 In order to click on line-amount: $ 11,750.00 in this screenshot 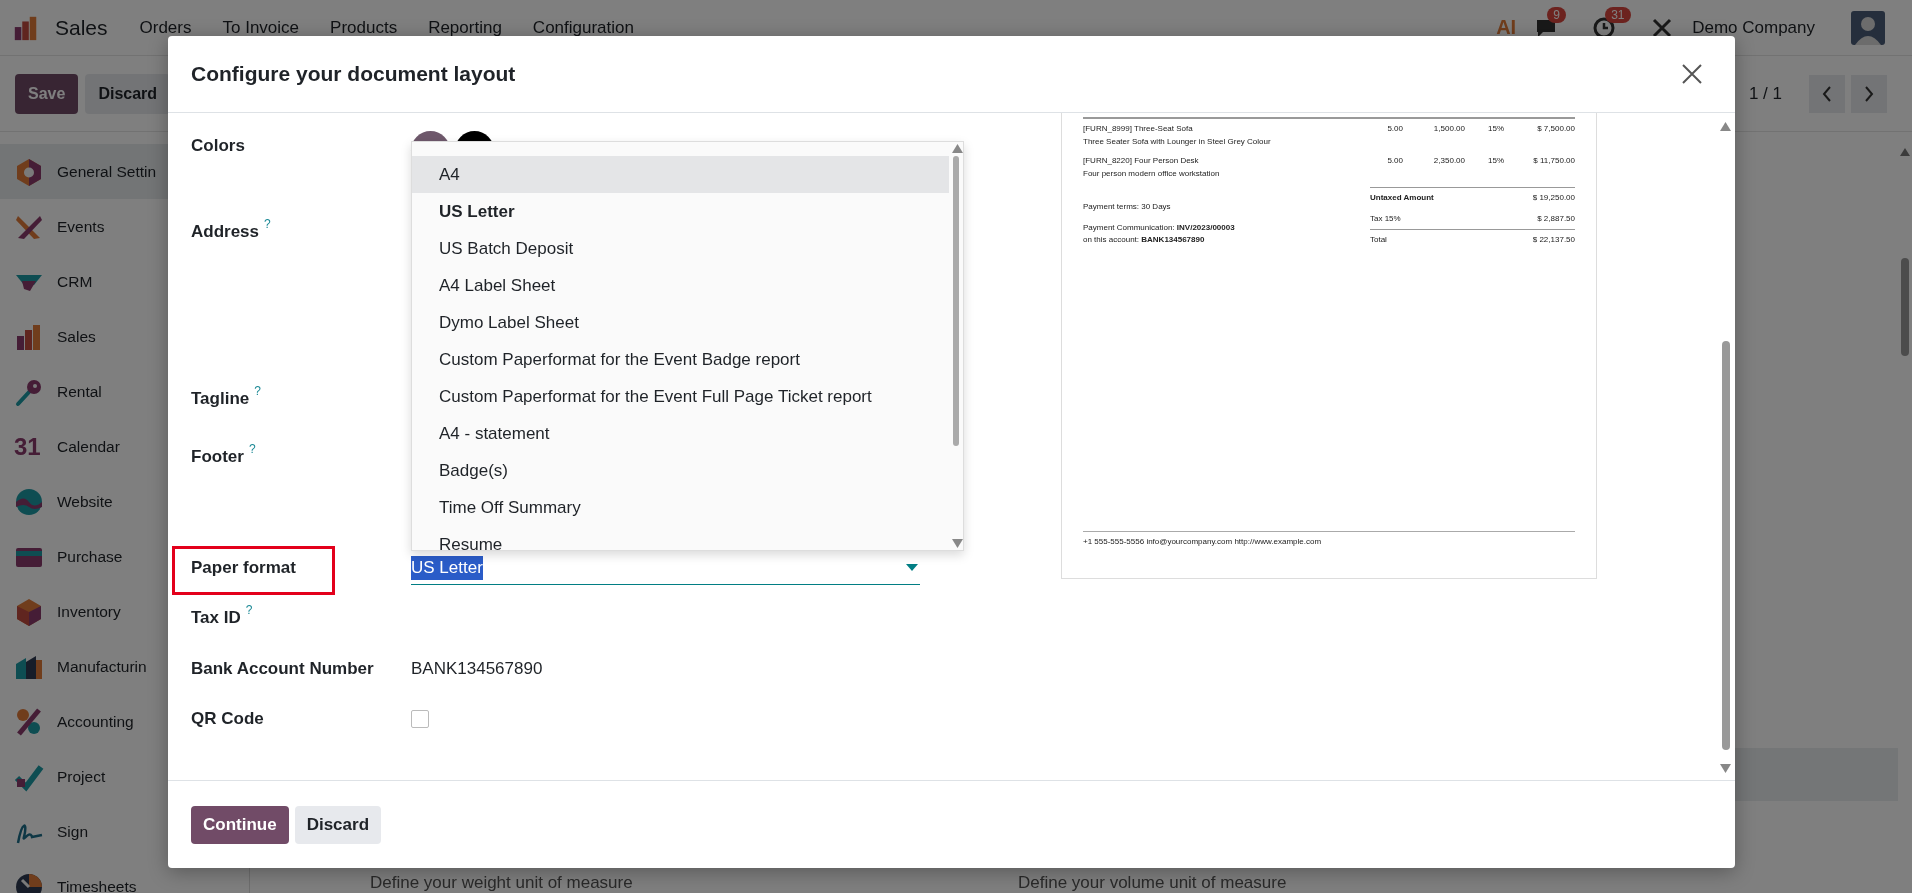, I will do `click(1553, 161)`.